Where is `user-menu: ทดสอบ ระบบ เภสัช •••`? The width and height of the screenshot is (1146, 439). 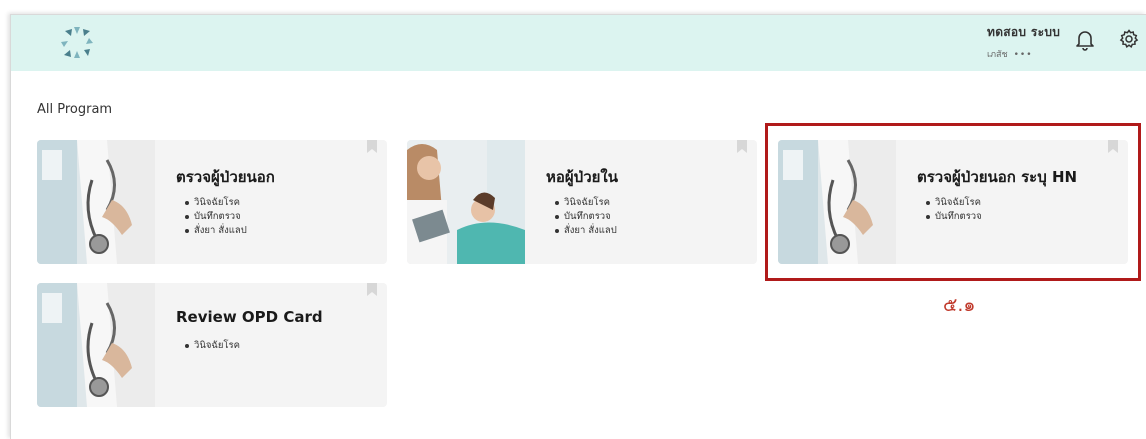 user-menu: ทดสอบ ระบบ เภสัช ••• is located at coordinates (1023, 42).